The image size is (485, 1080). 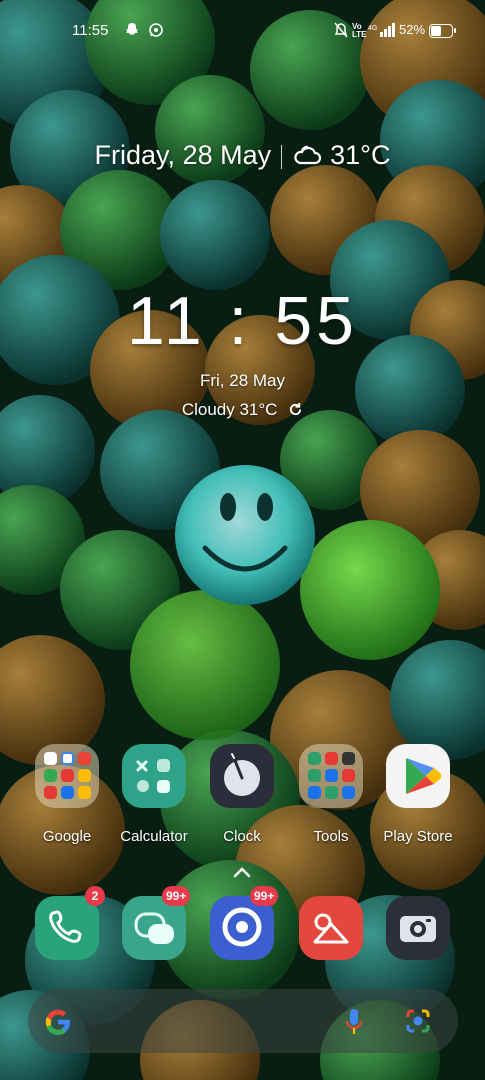 I want to click on app-drawer-chevron-icon, so click(x=242, y=872).